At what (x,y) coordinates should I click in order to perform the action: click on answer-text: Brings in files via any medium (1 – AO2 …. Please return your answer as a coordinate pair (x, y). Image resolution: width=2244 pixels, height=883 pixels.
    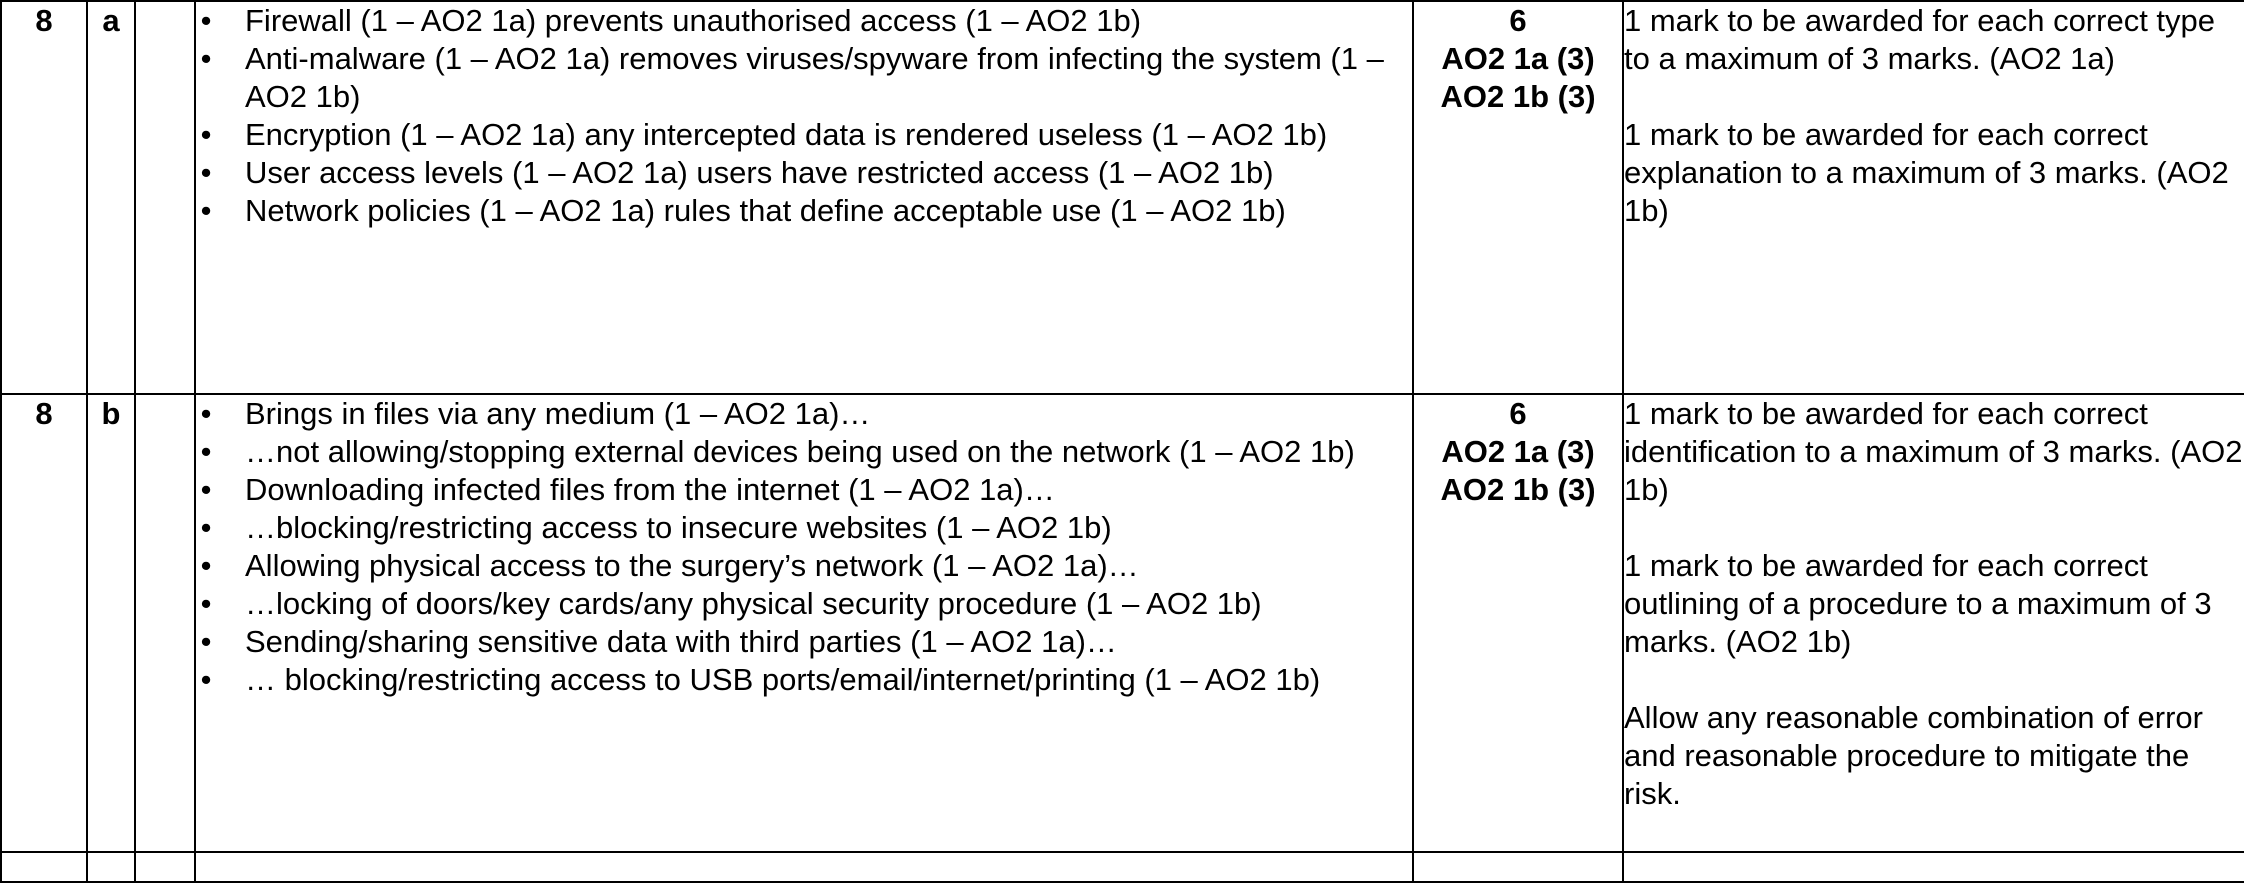
    Looking at the image, I should click on (558, 413).